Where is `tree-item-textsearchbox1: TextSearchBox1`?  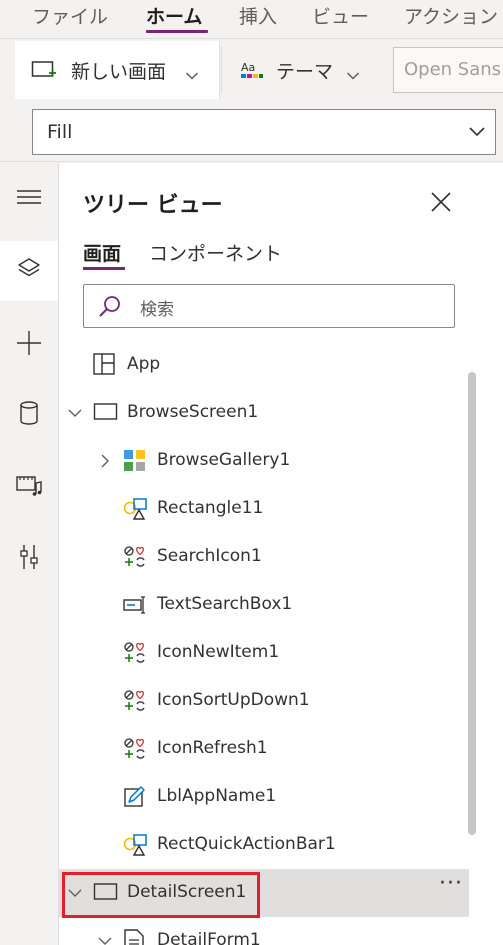 tree-item-textsearchbox1: TextSearchBox1 is located at coordinates (264, 605).